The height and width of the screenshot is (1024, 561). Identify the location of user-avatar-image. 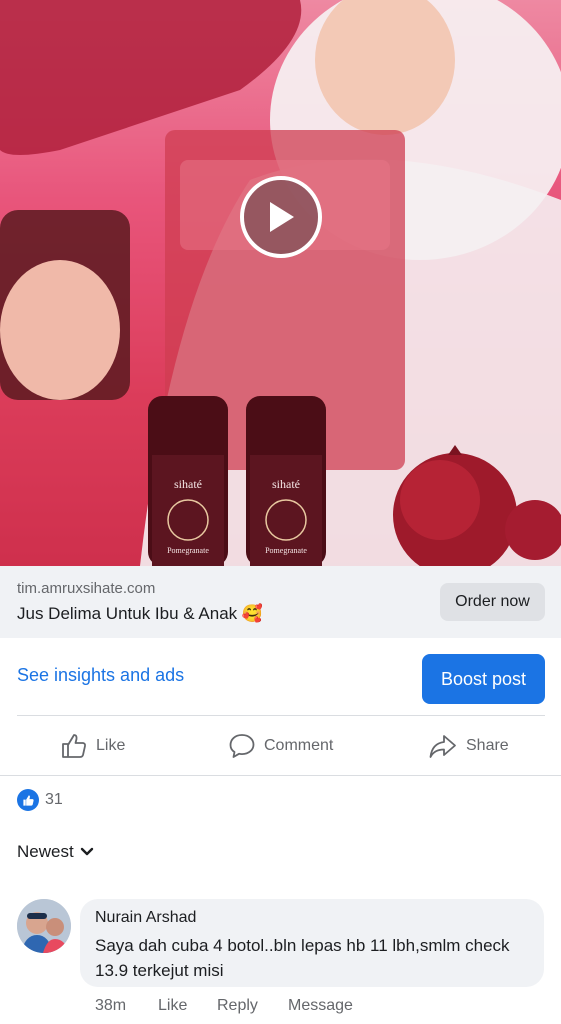
(44, 926).